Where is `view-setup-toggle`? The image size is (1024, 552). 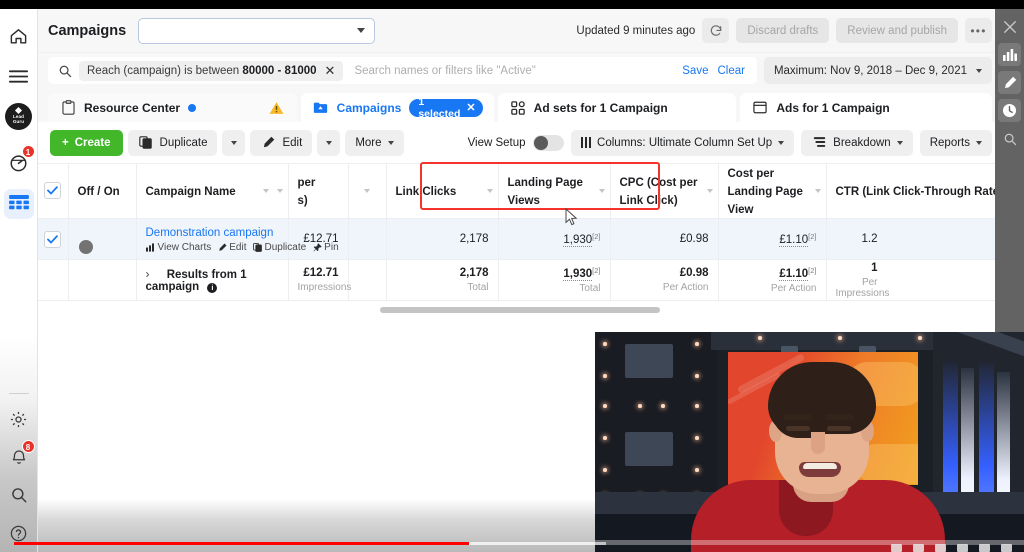
view-setup-toggle is located at coordinates (548, 142).